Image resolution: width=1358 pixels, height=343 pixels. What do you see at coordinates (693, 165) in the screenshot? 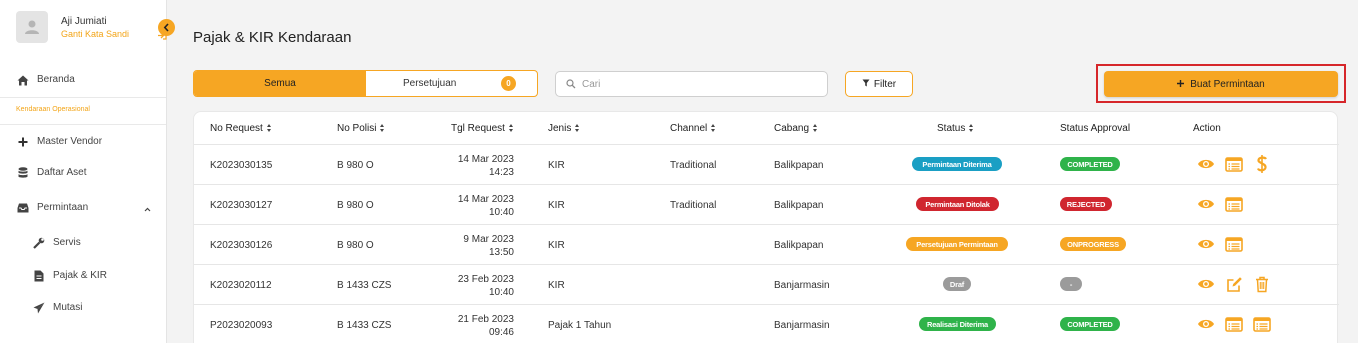
I see `channel-cell: Traditional` at bounding box center [693, 165].